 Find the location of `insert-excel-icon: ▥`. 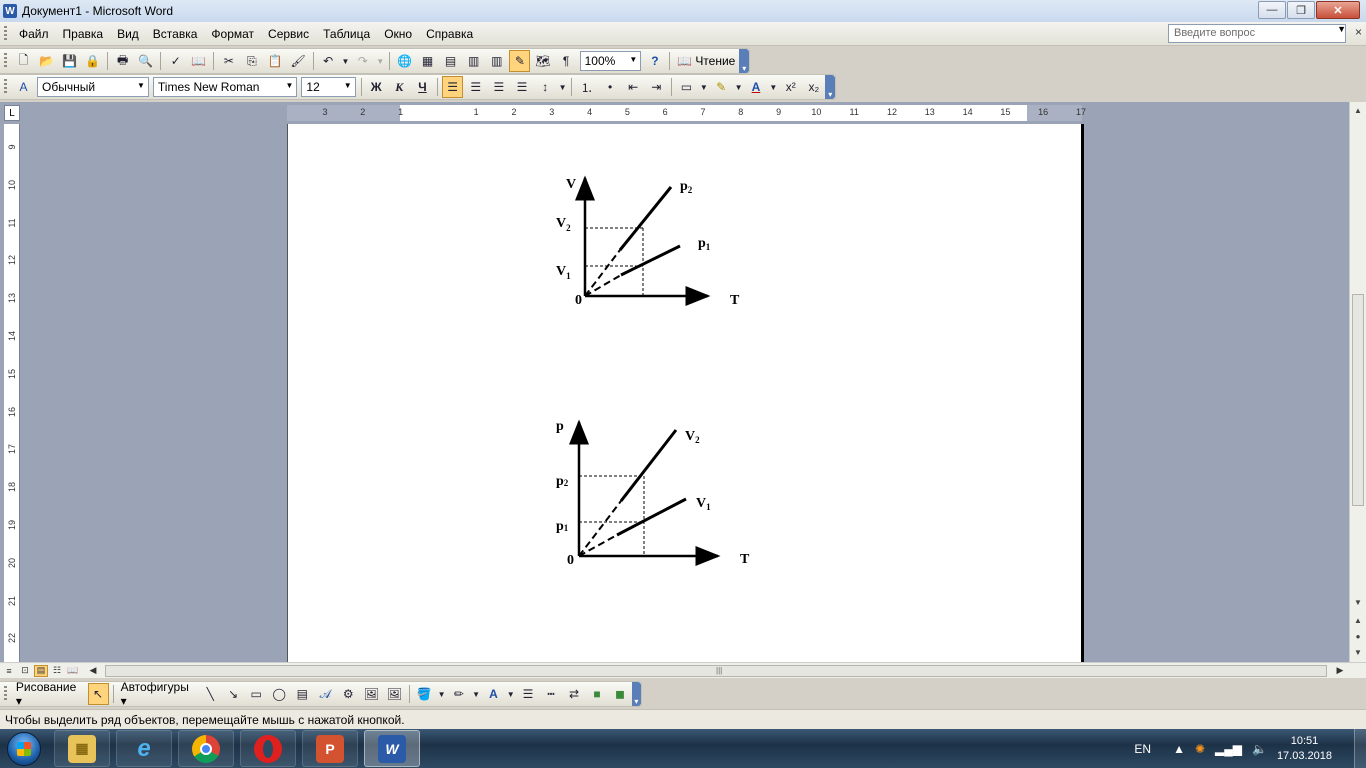

insert-excel-icon: ▥ is located at coordinates (473, 61).